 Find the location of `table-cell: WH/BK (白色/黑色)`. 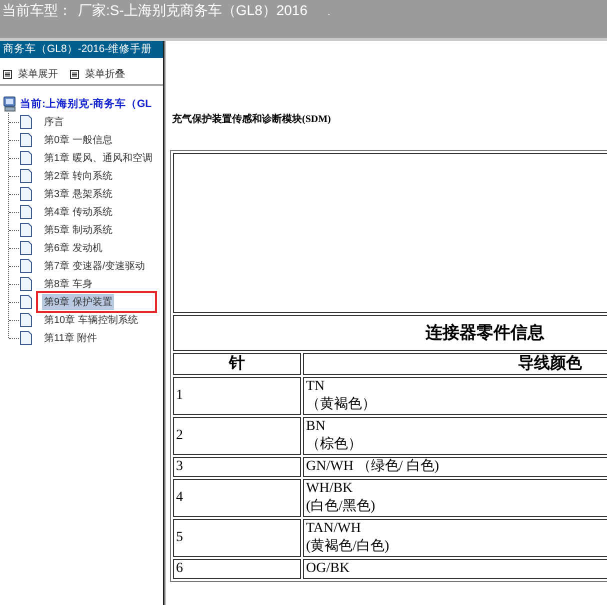

table-cell: WH/BK (白色/黑色) is located at coordinates (455, 498).